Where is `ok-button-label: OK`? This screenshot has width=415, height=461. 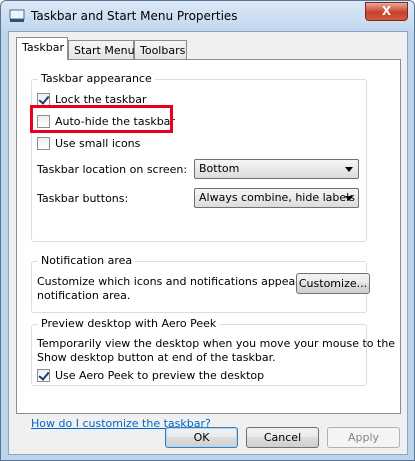 ok-button-label: OK is located at coordinates (201, 437).